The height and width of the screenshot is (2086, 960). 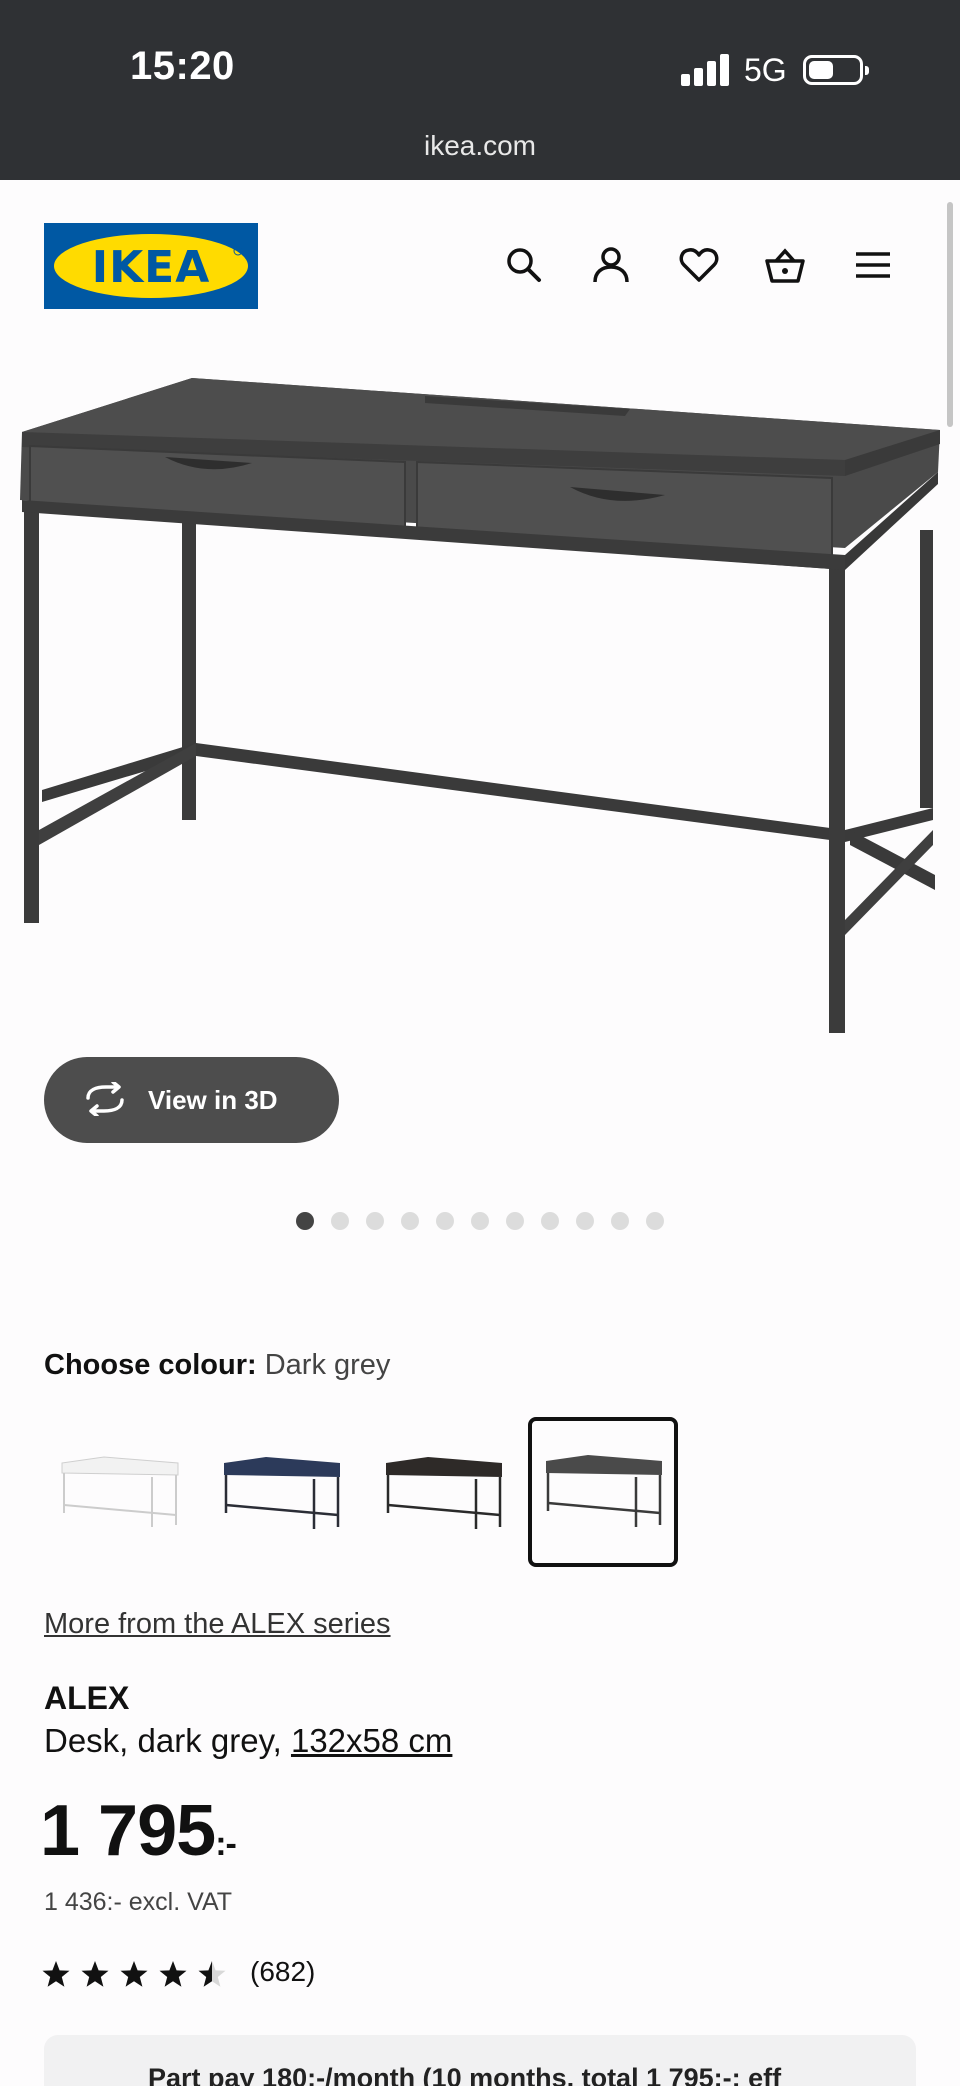 I want to click on registered-mark, so click(x=238, y=251).